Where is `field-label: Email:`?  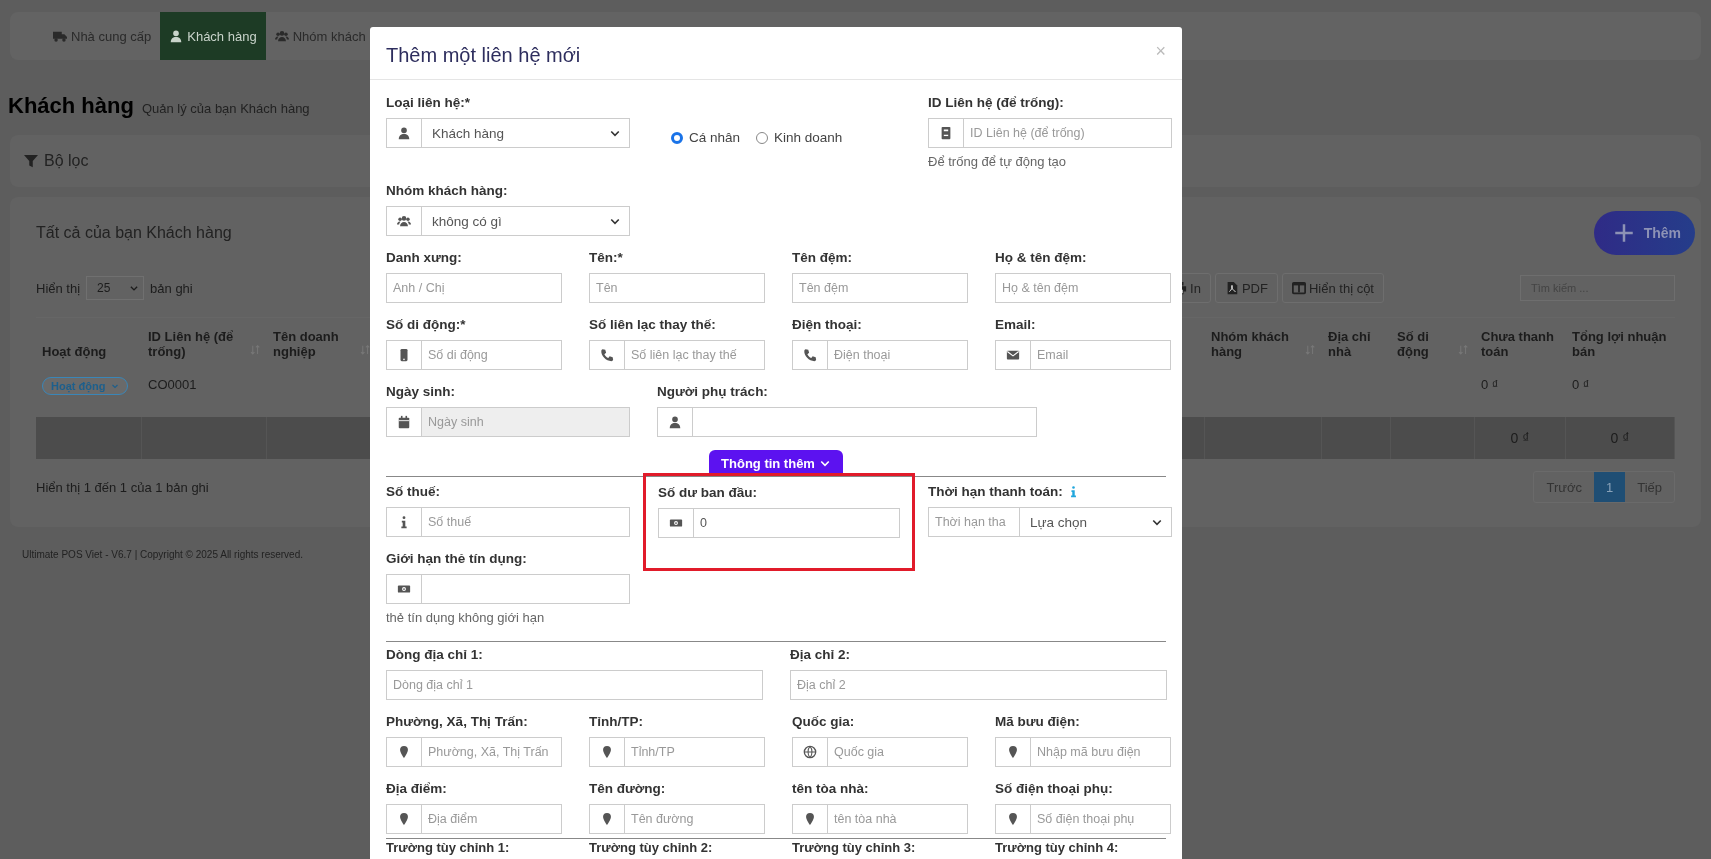 field-label: Email: is located at coordinates (1016, 325).